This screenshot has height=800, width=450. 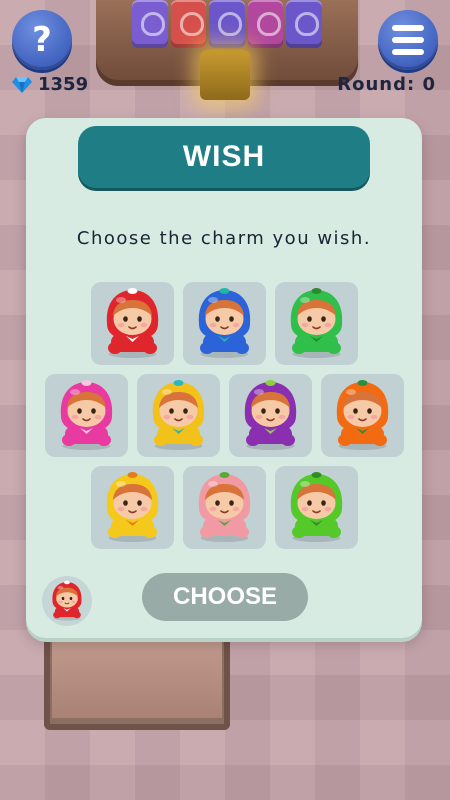 I want to click on selected-charm-preview, so click(x=67, y=601).